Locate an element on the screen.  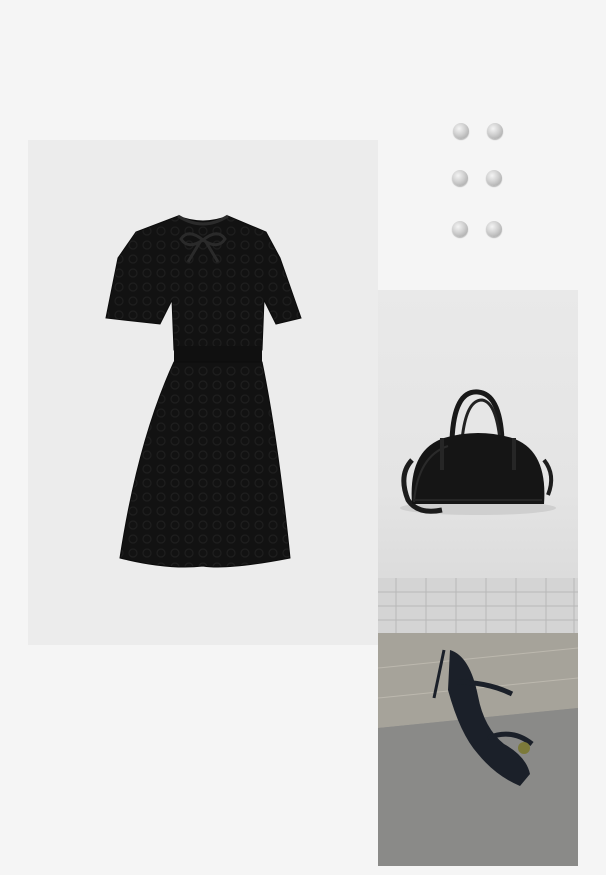
handbag-product-image is located at coordinates (478, 434).